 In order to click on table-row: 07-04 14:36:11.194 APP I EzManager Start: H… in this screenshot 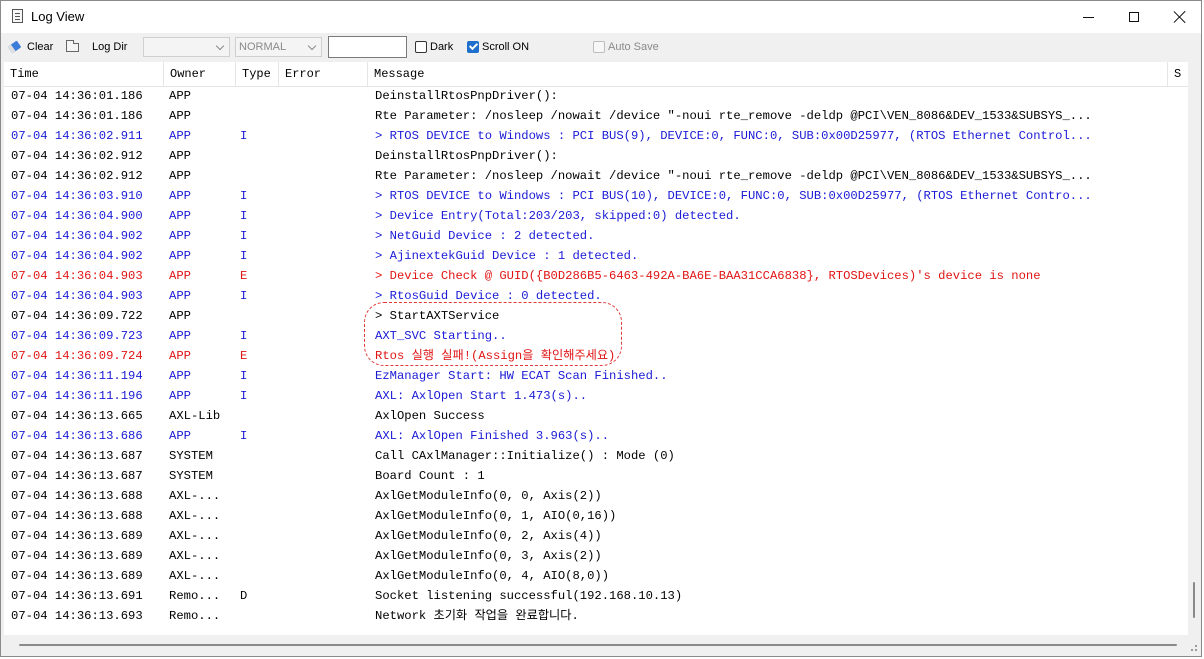, I will do `click(596, 376)`.